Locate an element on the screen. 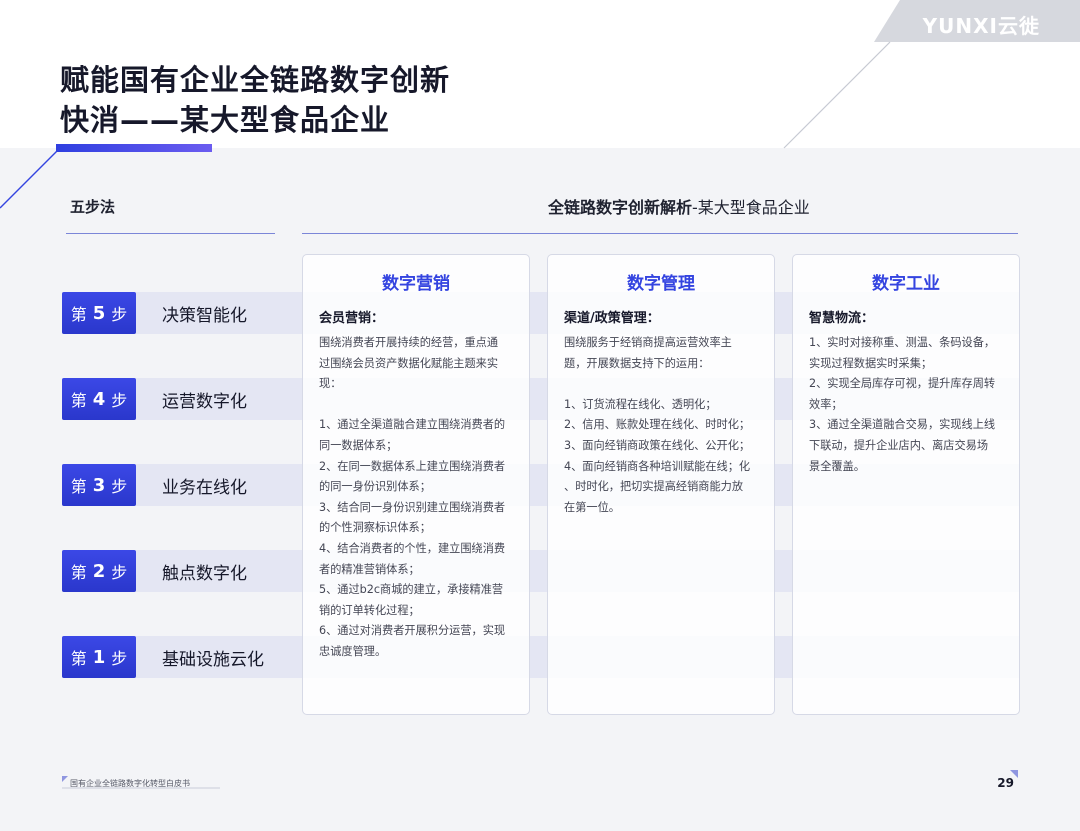 The height and width of the screenshot is (831, 1080). column-line: 过围绕会员资产数据化赋能主题来实 is located at coordinates (409, 363).